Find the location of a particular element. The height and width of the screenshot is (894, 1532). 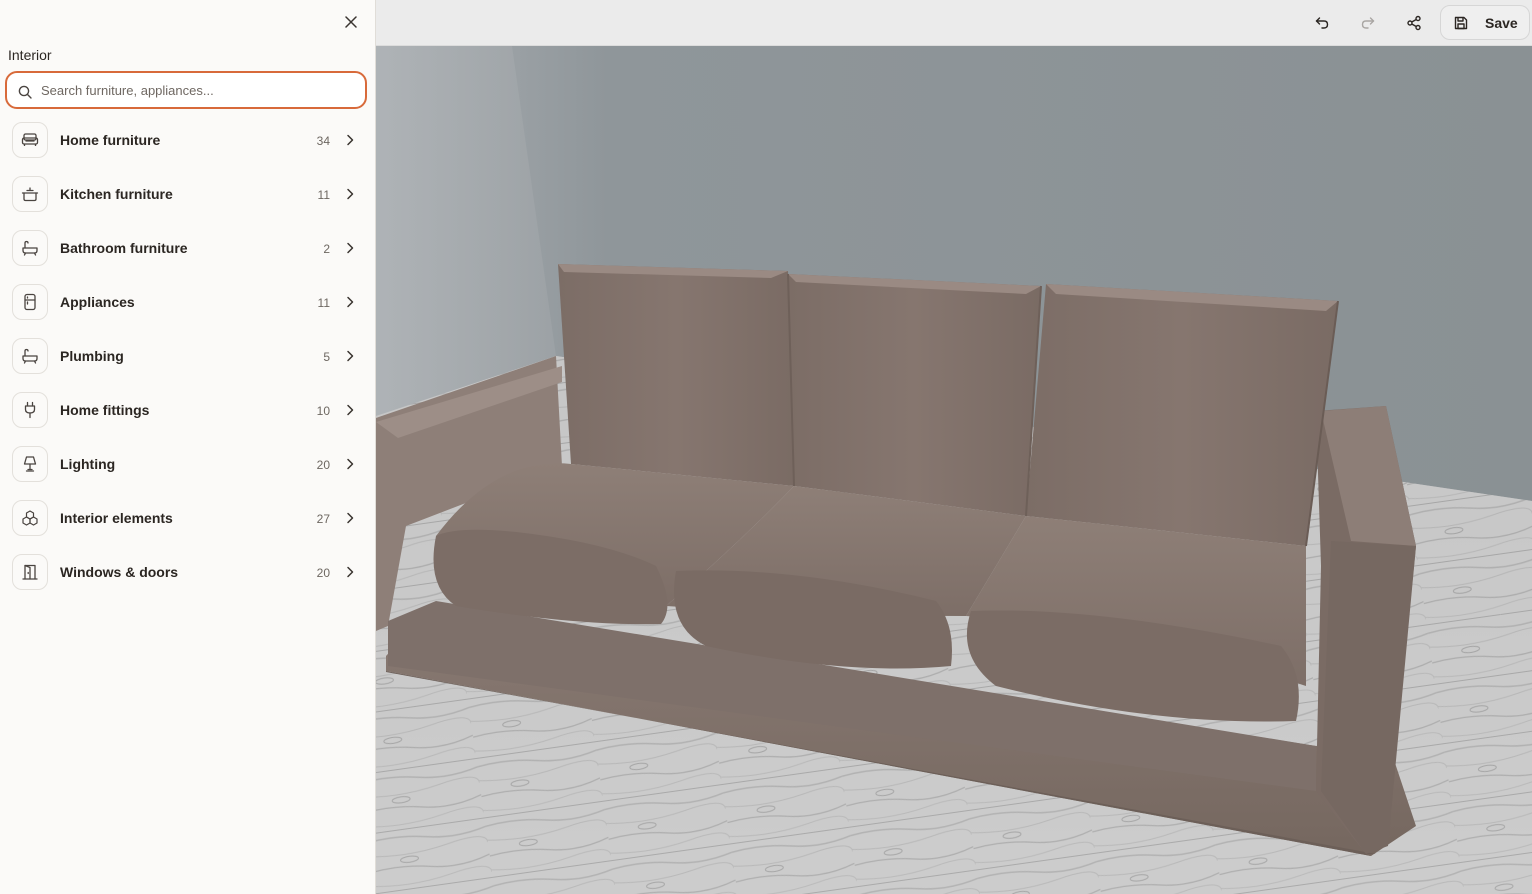

lamp-icon is located at coordinates (30, 464).